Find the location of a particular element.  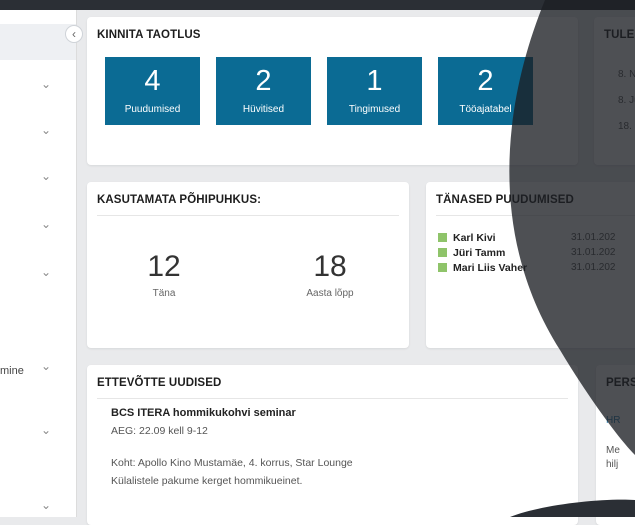

tile-absences: 4 Puudumised is located at coordinates (152, 91).